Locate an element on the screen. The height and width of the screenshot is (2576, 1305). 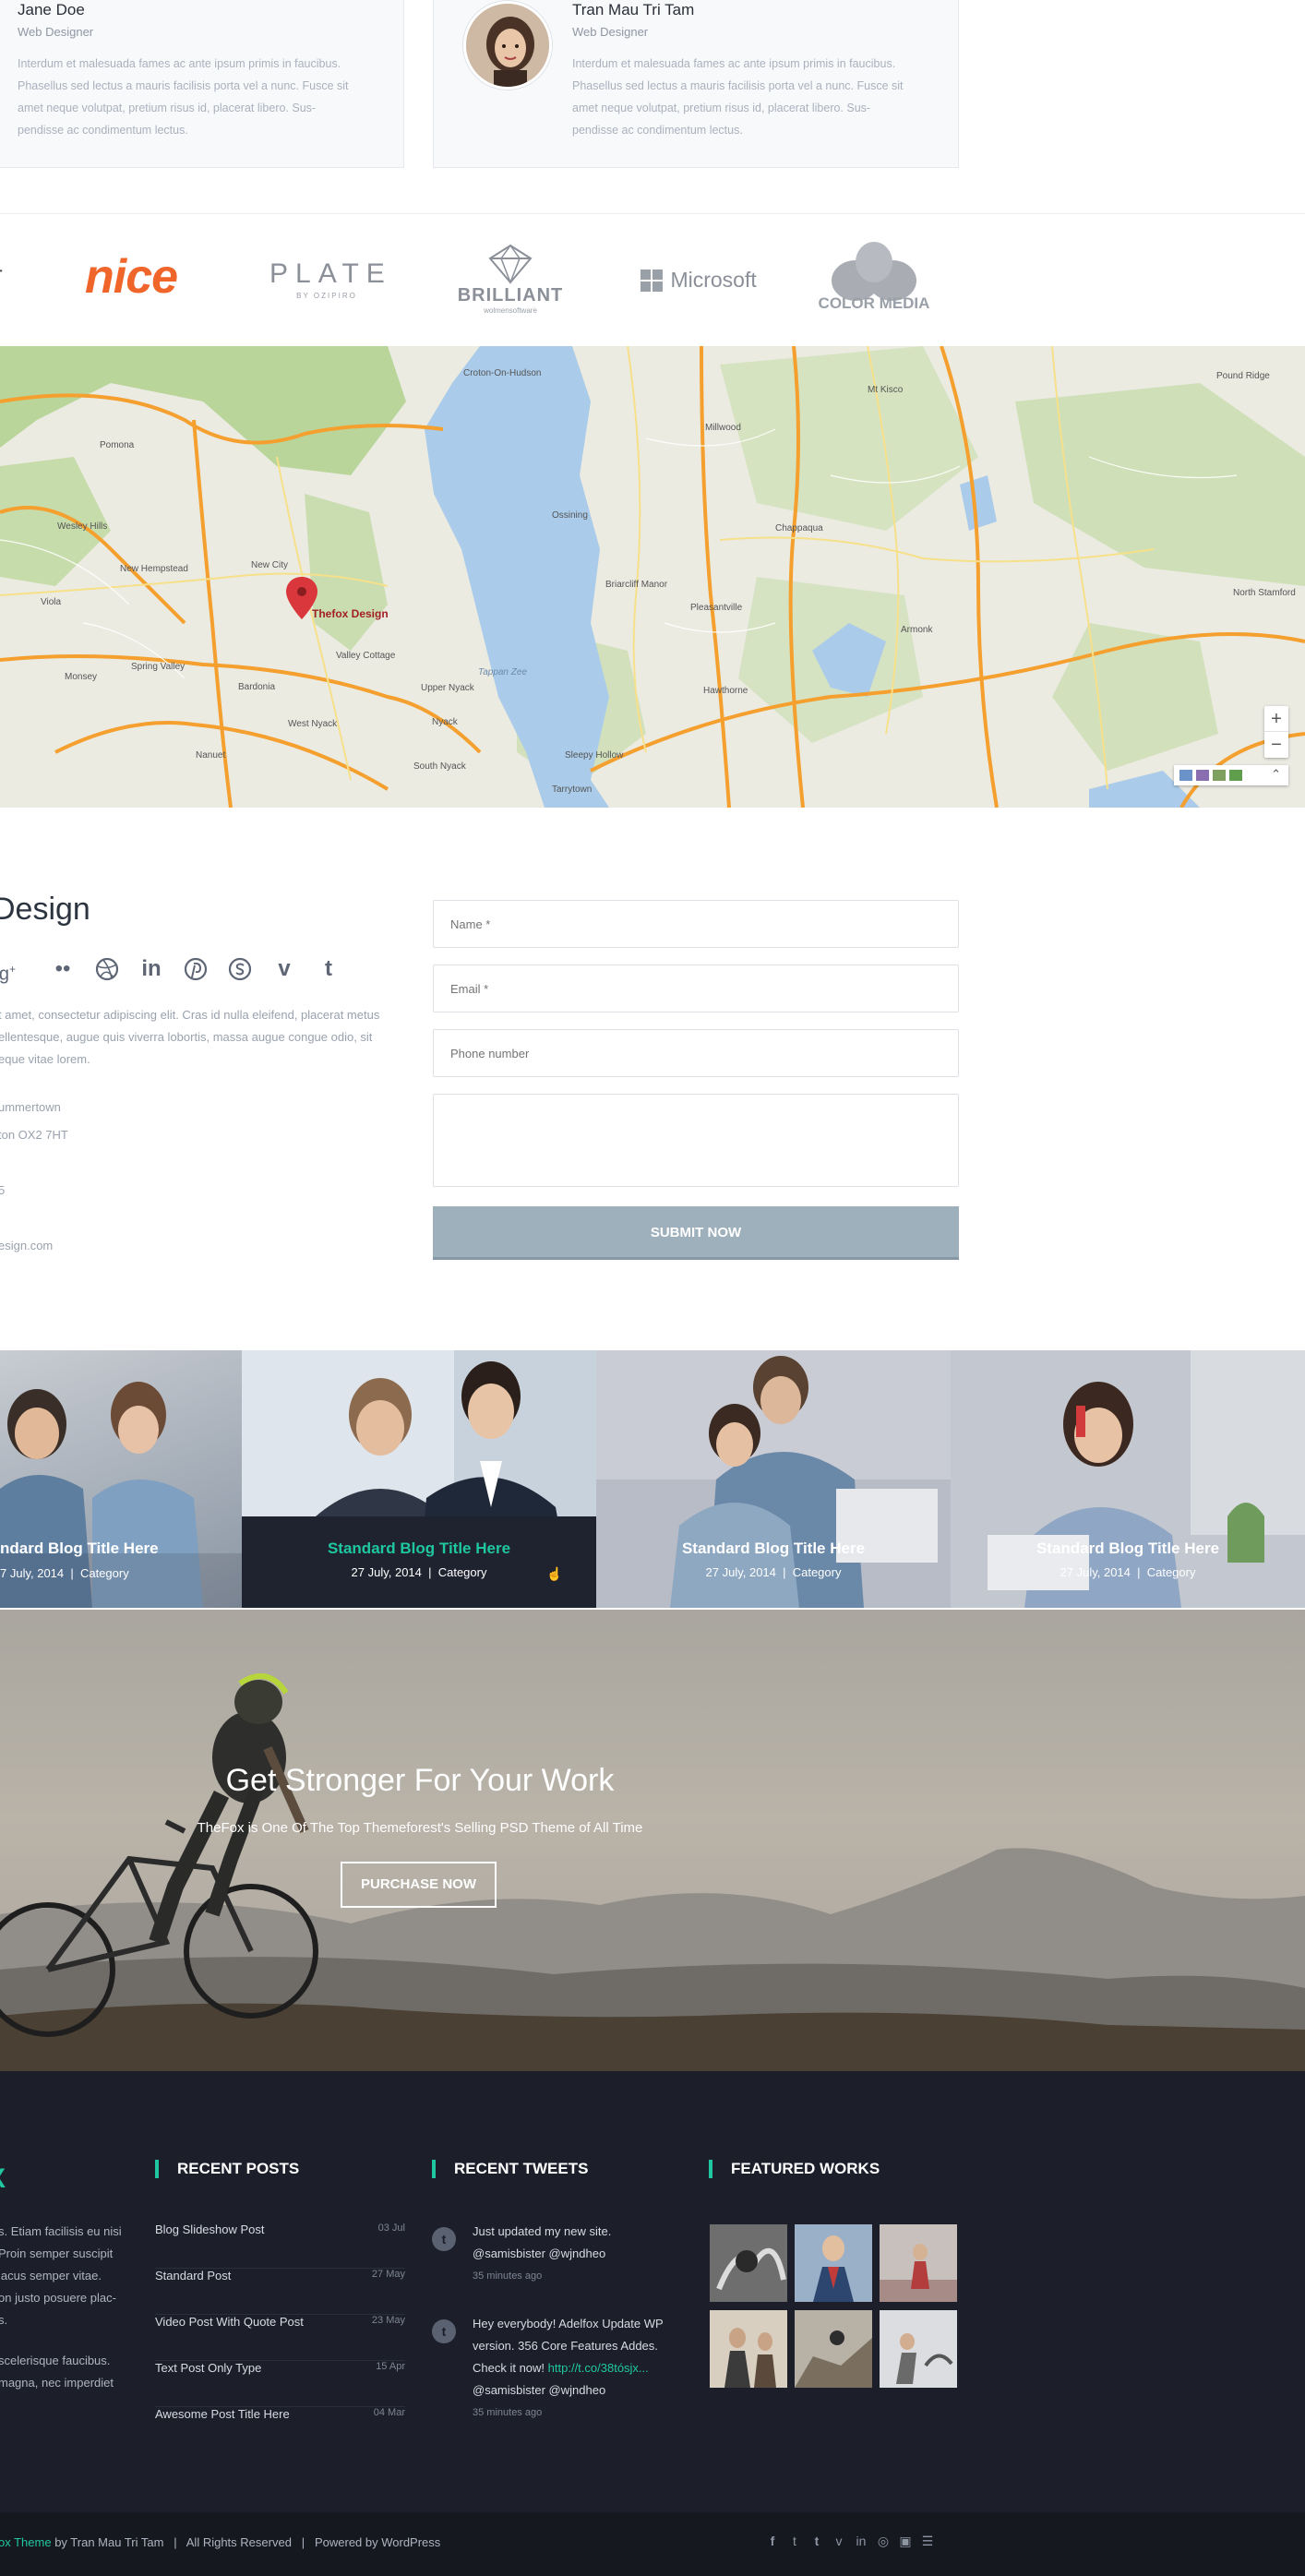
contact-phone: 5 is located at coordinates (3, 1190).